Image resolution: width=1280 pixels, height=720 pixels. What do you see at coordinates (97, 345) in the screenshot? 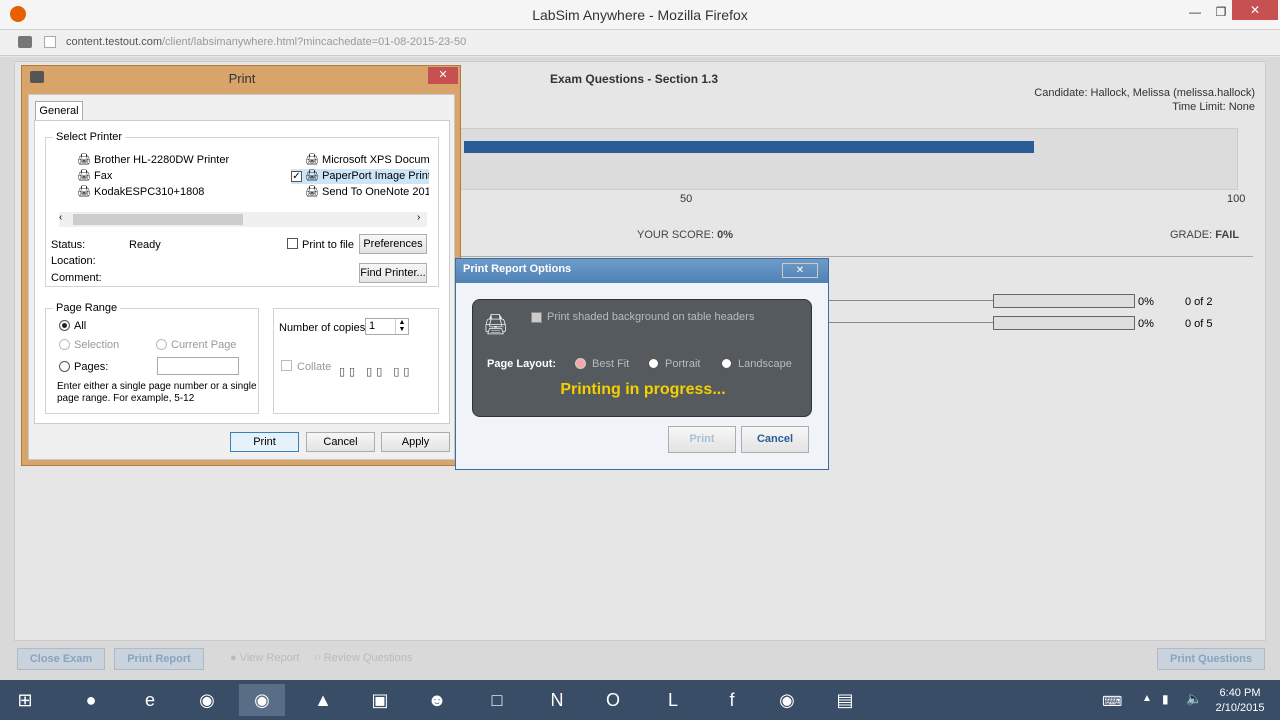
I see `selection-label: Selection` at bounding box center [97, 345].